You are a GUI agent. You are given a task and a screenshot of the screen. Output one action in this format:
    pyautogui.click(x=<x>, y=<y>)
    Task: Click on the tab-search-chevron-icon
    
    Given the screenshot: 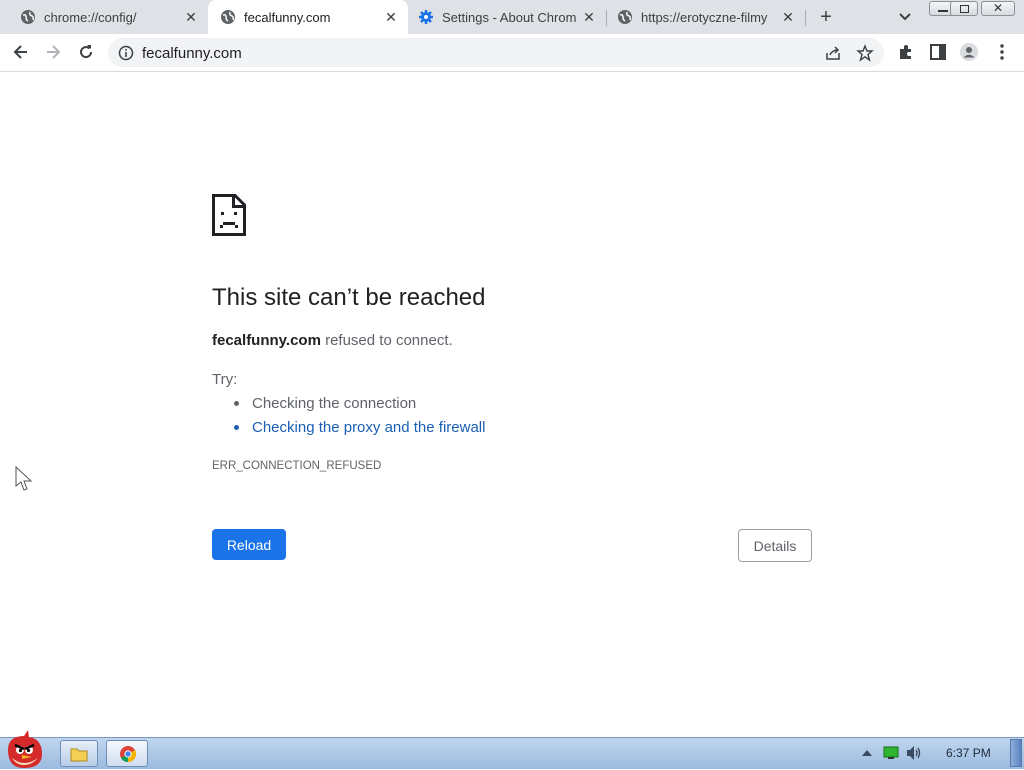 What is the action you would take?
    pyautogui.click(x=905, y=17)
    